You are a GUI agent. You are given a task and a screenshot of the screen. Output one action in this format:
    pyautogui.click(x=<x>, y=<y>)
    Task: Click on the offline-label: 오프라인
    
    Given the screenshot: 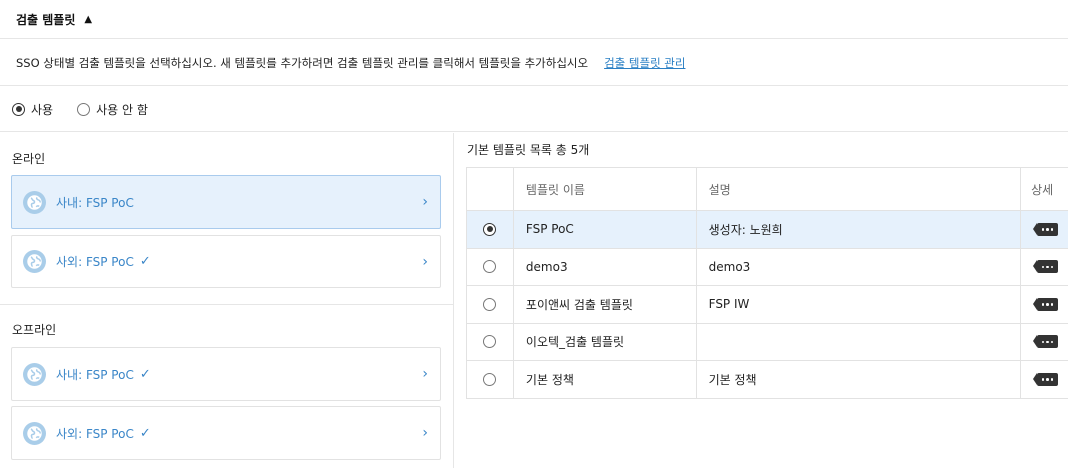 What is the action you would take?
    pyautogui.click(x=34, y=330)
    